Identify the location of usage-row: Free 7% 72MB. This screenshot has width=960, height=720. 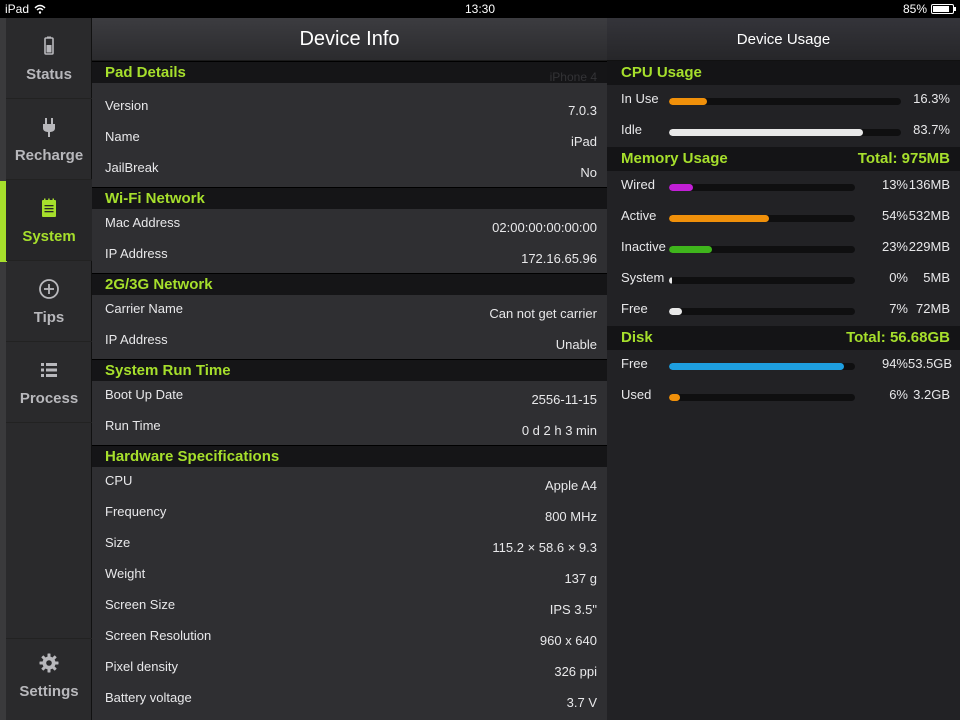
(783, 310).